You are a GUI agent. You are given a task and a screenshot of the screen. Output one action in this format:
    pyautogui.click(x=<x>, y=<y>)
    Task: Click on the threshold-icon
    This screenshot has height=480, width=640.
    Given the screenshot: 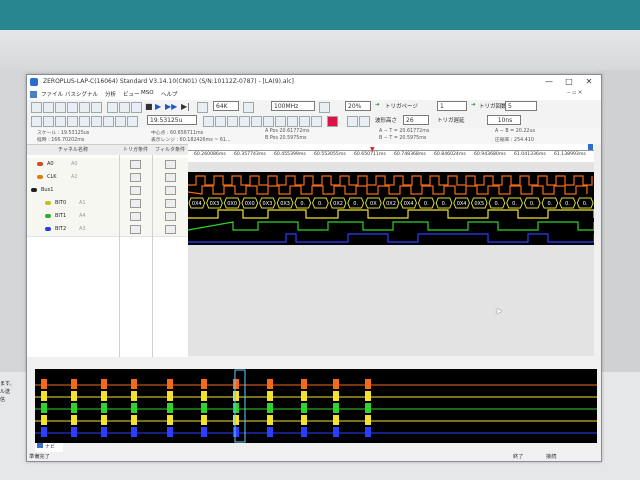 What is the action you would take?
    pyautogui.click(x=324, y=107)
    